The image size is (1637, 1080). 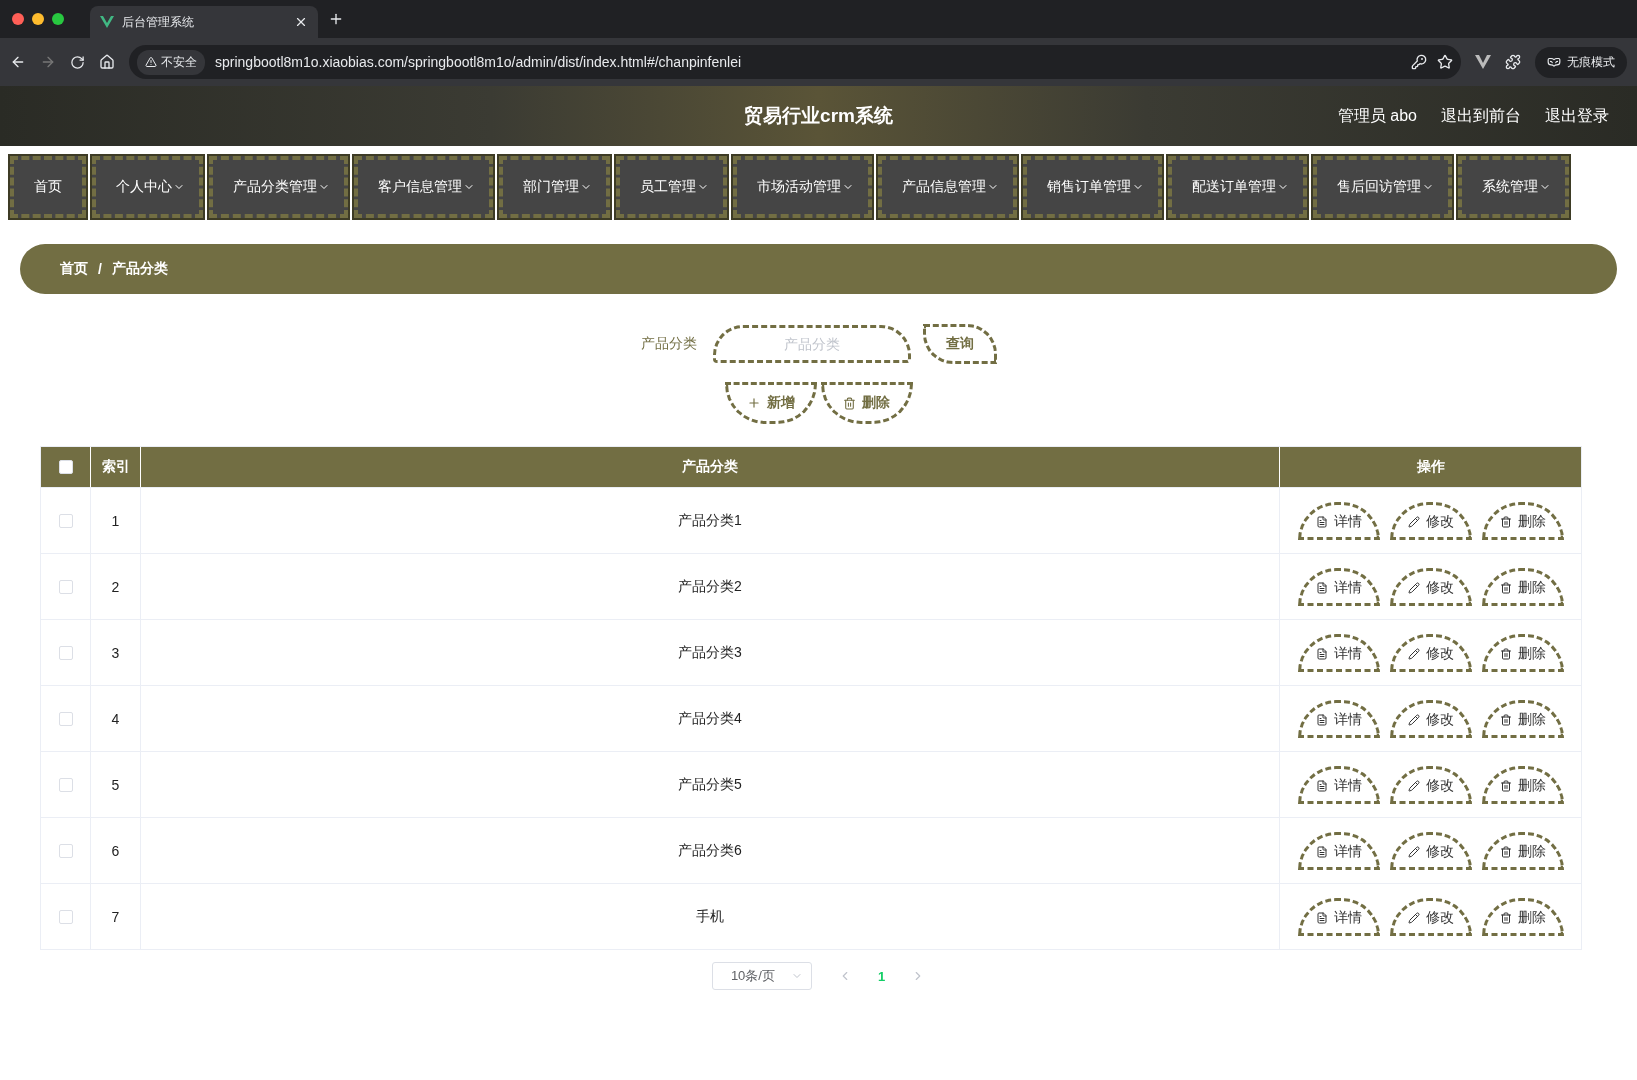 I want to click on nav-menu-item: 市场活动管理, so click(x=802, y=187).